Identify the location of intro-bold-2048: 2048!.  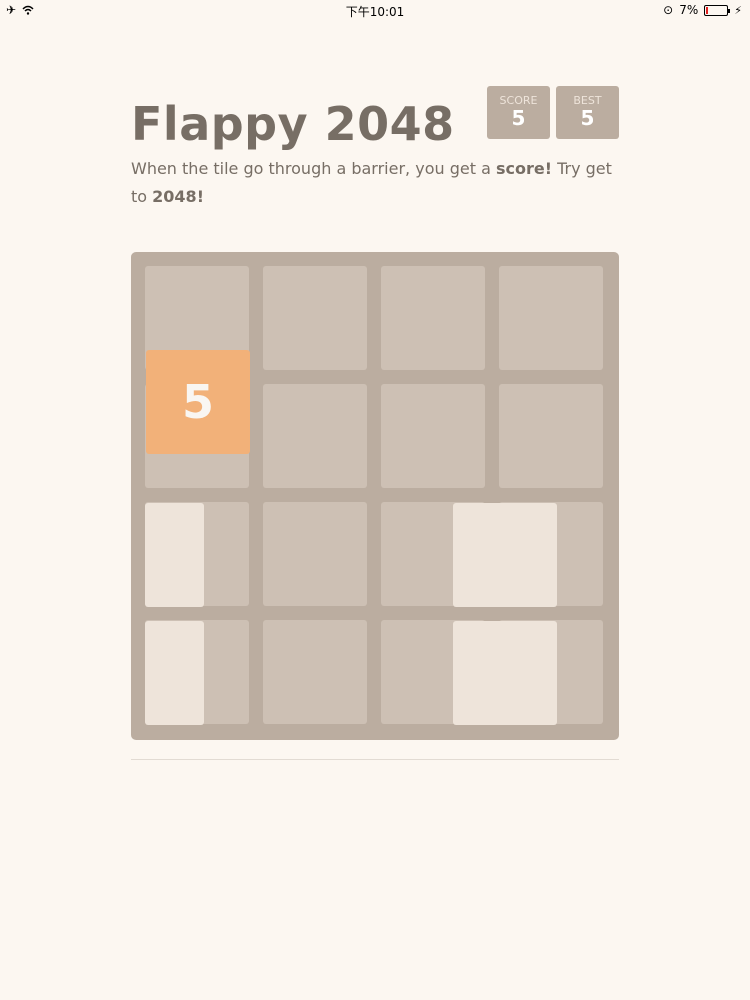
(178, 196).